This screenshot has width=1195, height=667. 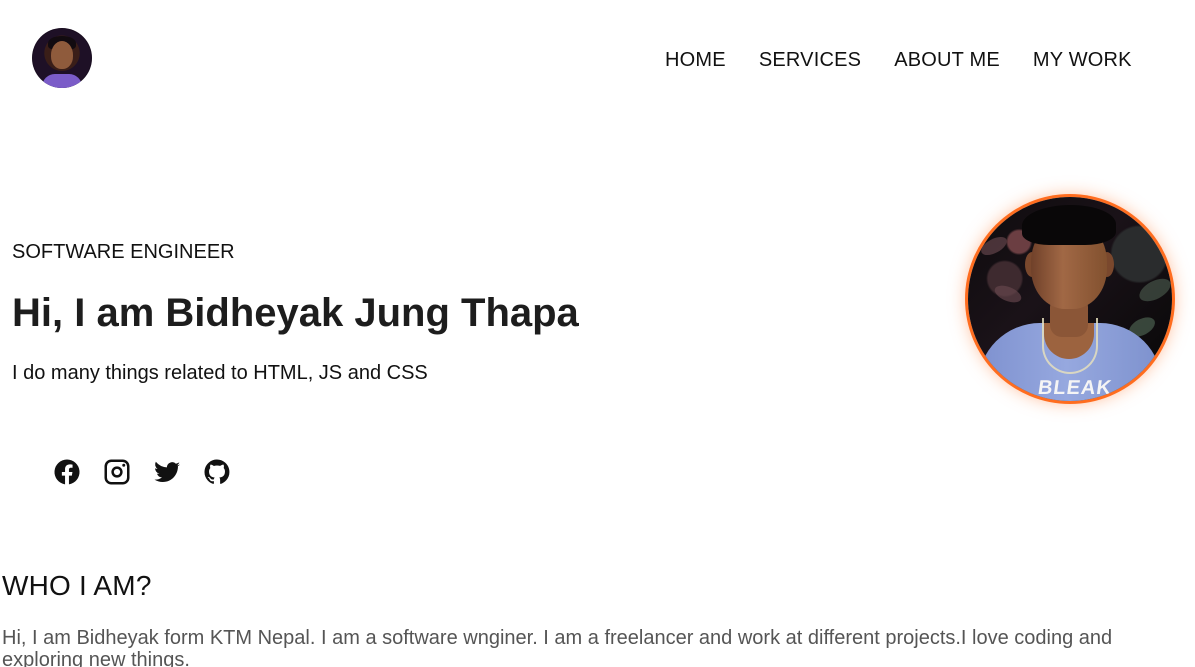 I want to click on main-navigation: HOME SERVICES ABOUT ME MY WORK, so click(x=898, y=60).